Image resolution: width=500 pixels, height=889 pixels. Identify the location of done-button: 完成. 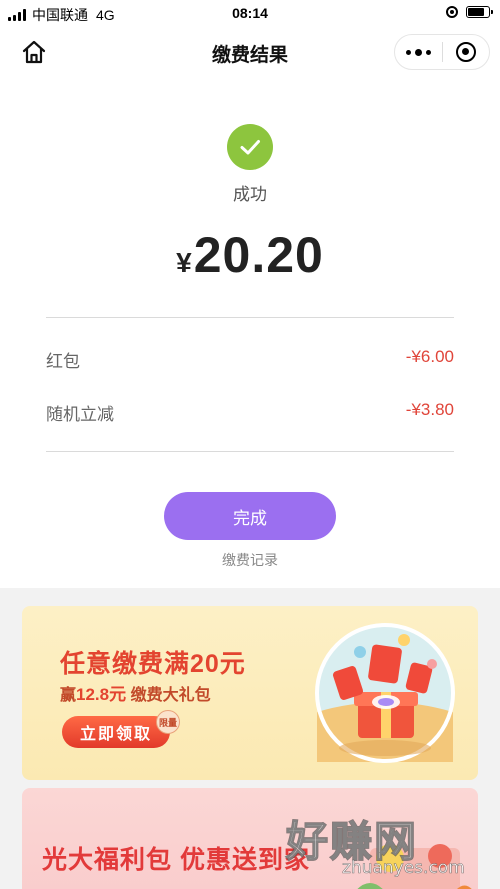
(250, 516).